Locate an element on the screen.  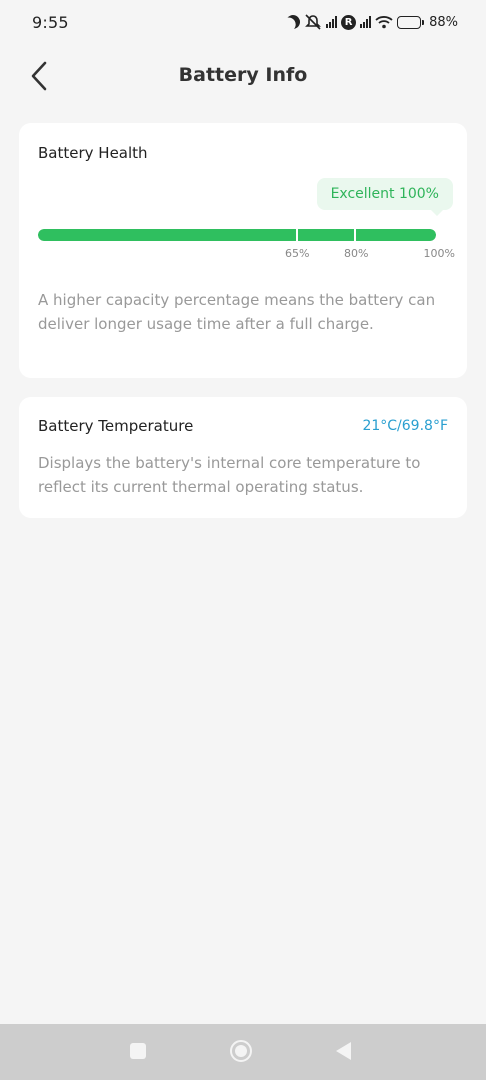
roaming-icon: R is located at coordinates (349, 22).